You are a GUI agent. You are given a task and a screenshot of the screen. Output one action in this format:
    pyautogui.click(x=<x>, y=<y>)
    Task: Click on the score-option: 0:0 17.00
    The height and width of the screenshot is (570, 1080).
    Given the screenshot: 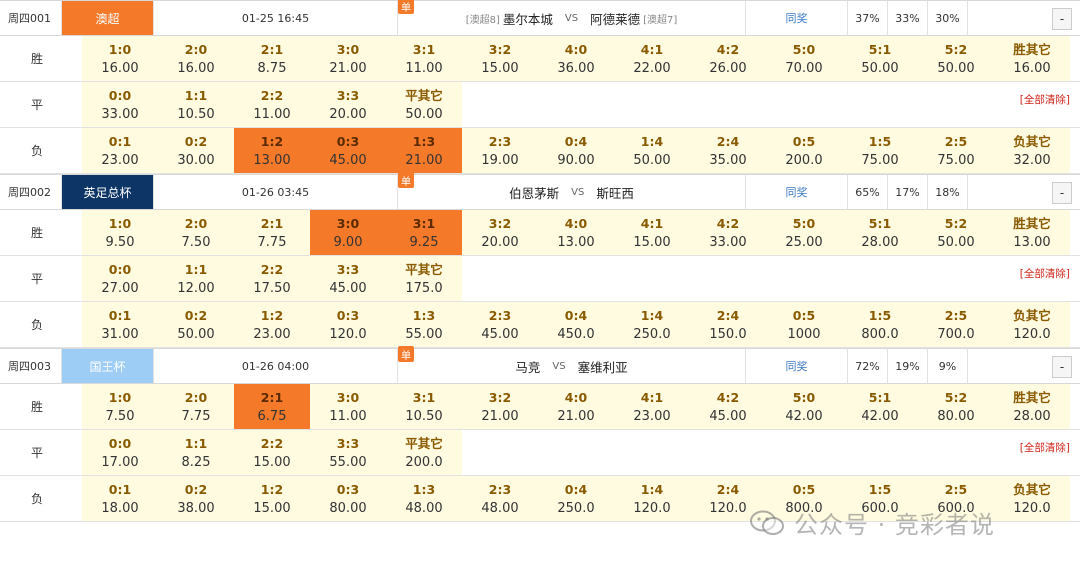 What is the action you would take?
    pyautogui.click(x=120, y=452)
    